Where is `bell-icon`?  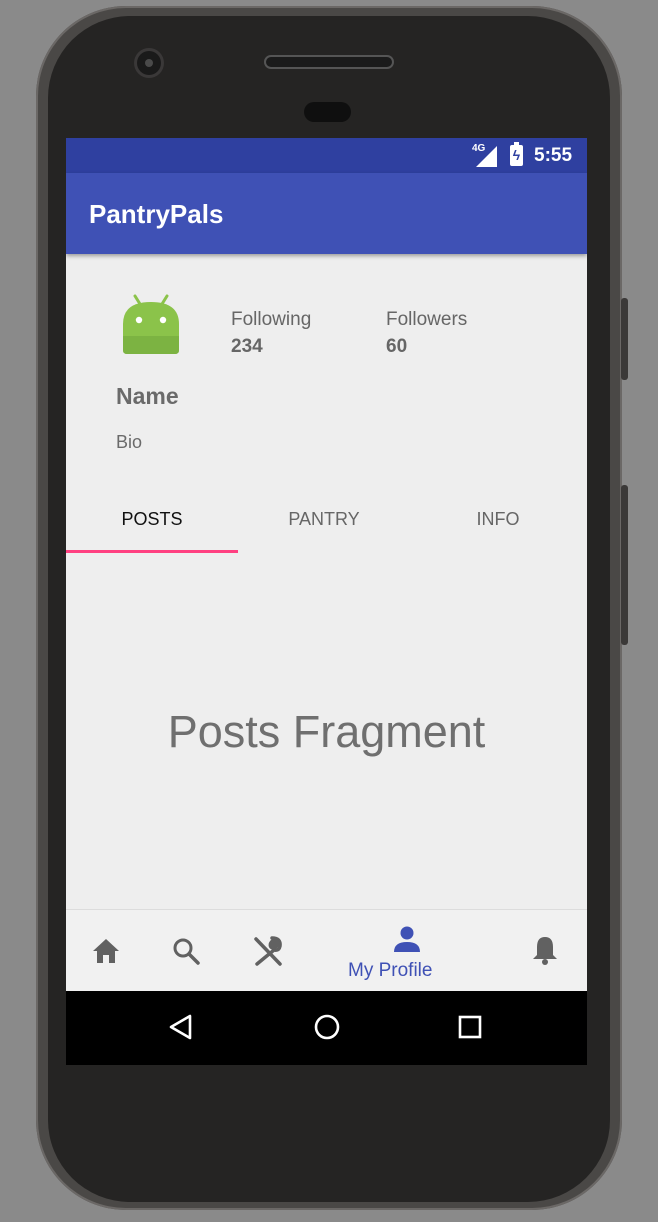
bell-icon is located at coordinates (545, 951).